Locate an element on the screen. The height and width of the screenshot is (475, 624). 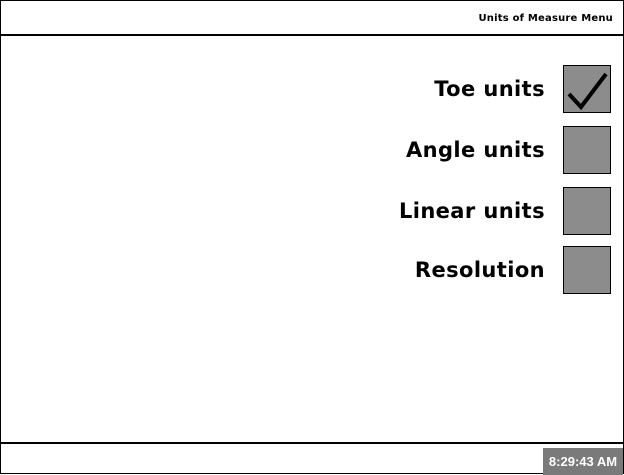
option-row-angle-units: Angle units is located at coordinates (508, 150).